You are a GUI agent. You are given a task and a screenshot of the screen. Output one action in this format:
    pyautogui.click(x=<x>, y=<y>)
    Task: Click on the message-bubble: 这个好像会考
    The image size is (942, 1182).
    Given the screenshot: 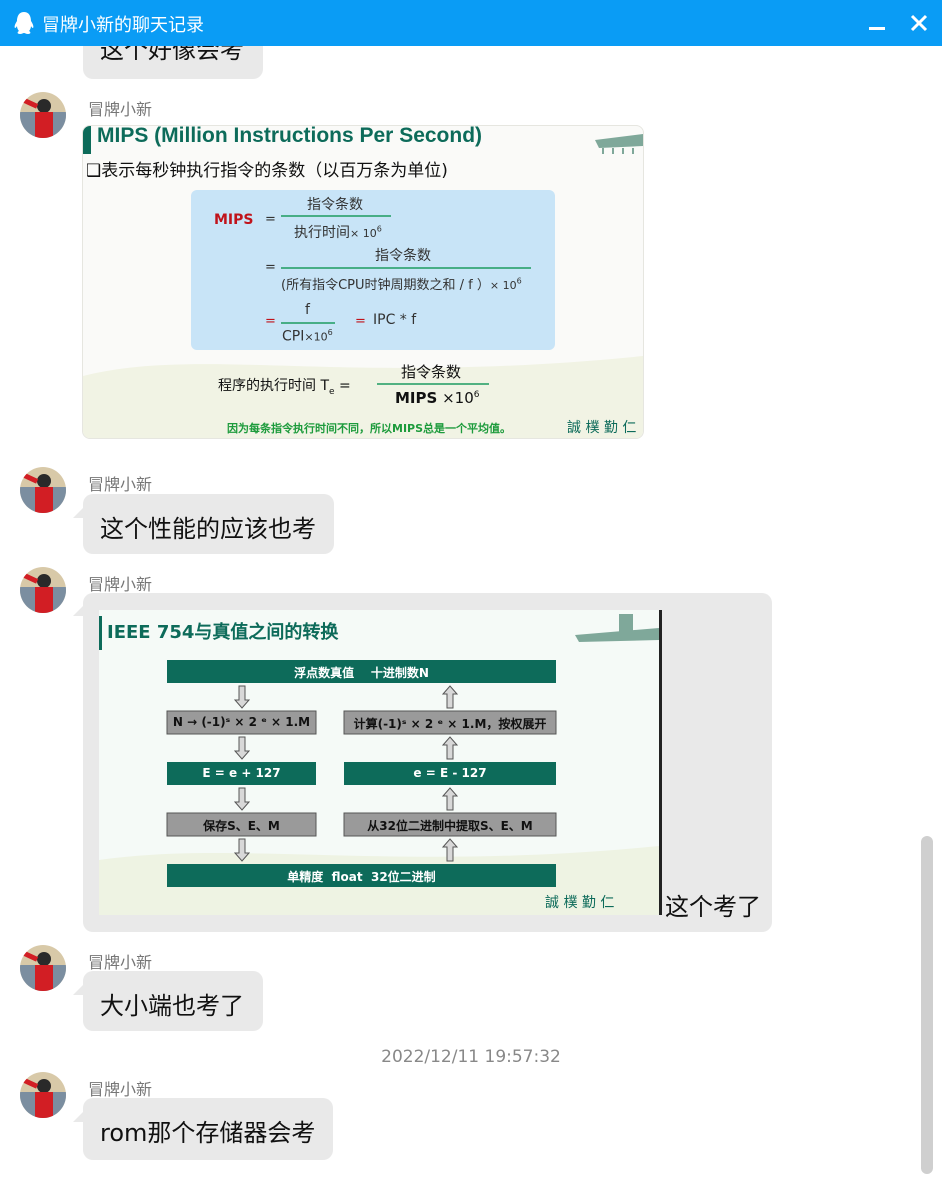 What is the action you would take?
    pyautogui.click(x=173, y=62)
    